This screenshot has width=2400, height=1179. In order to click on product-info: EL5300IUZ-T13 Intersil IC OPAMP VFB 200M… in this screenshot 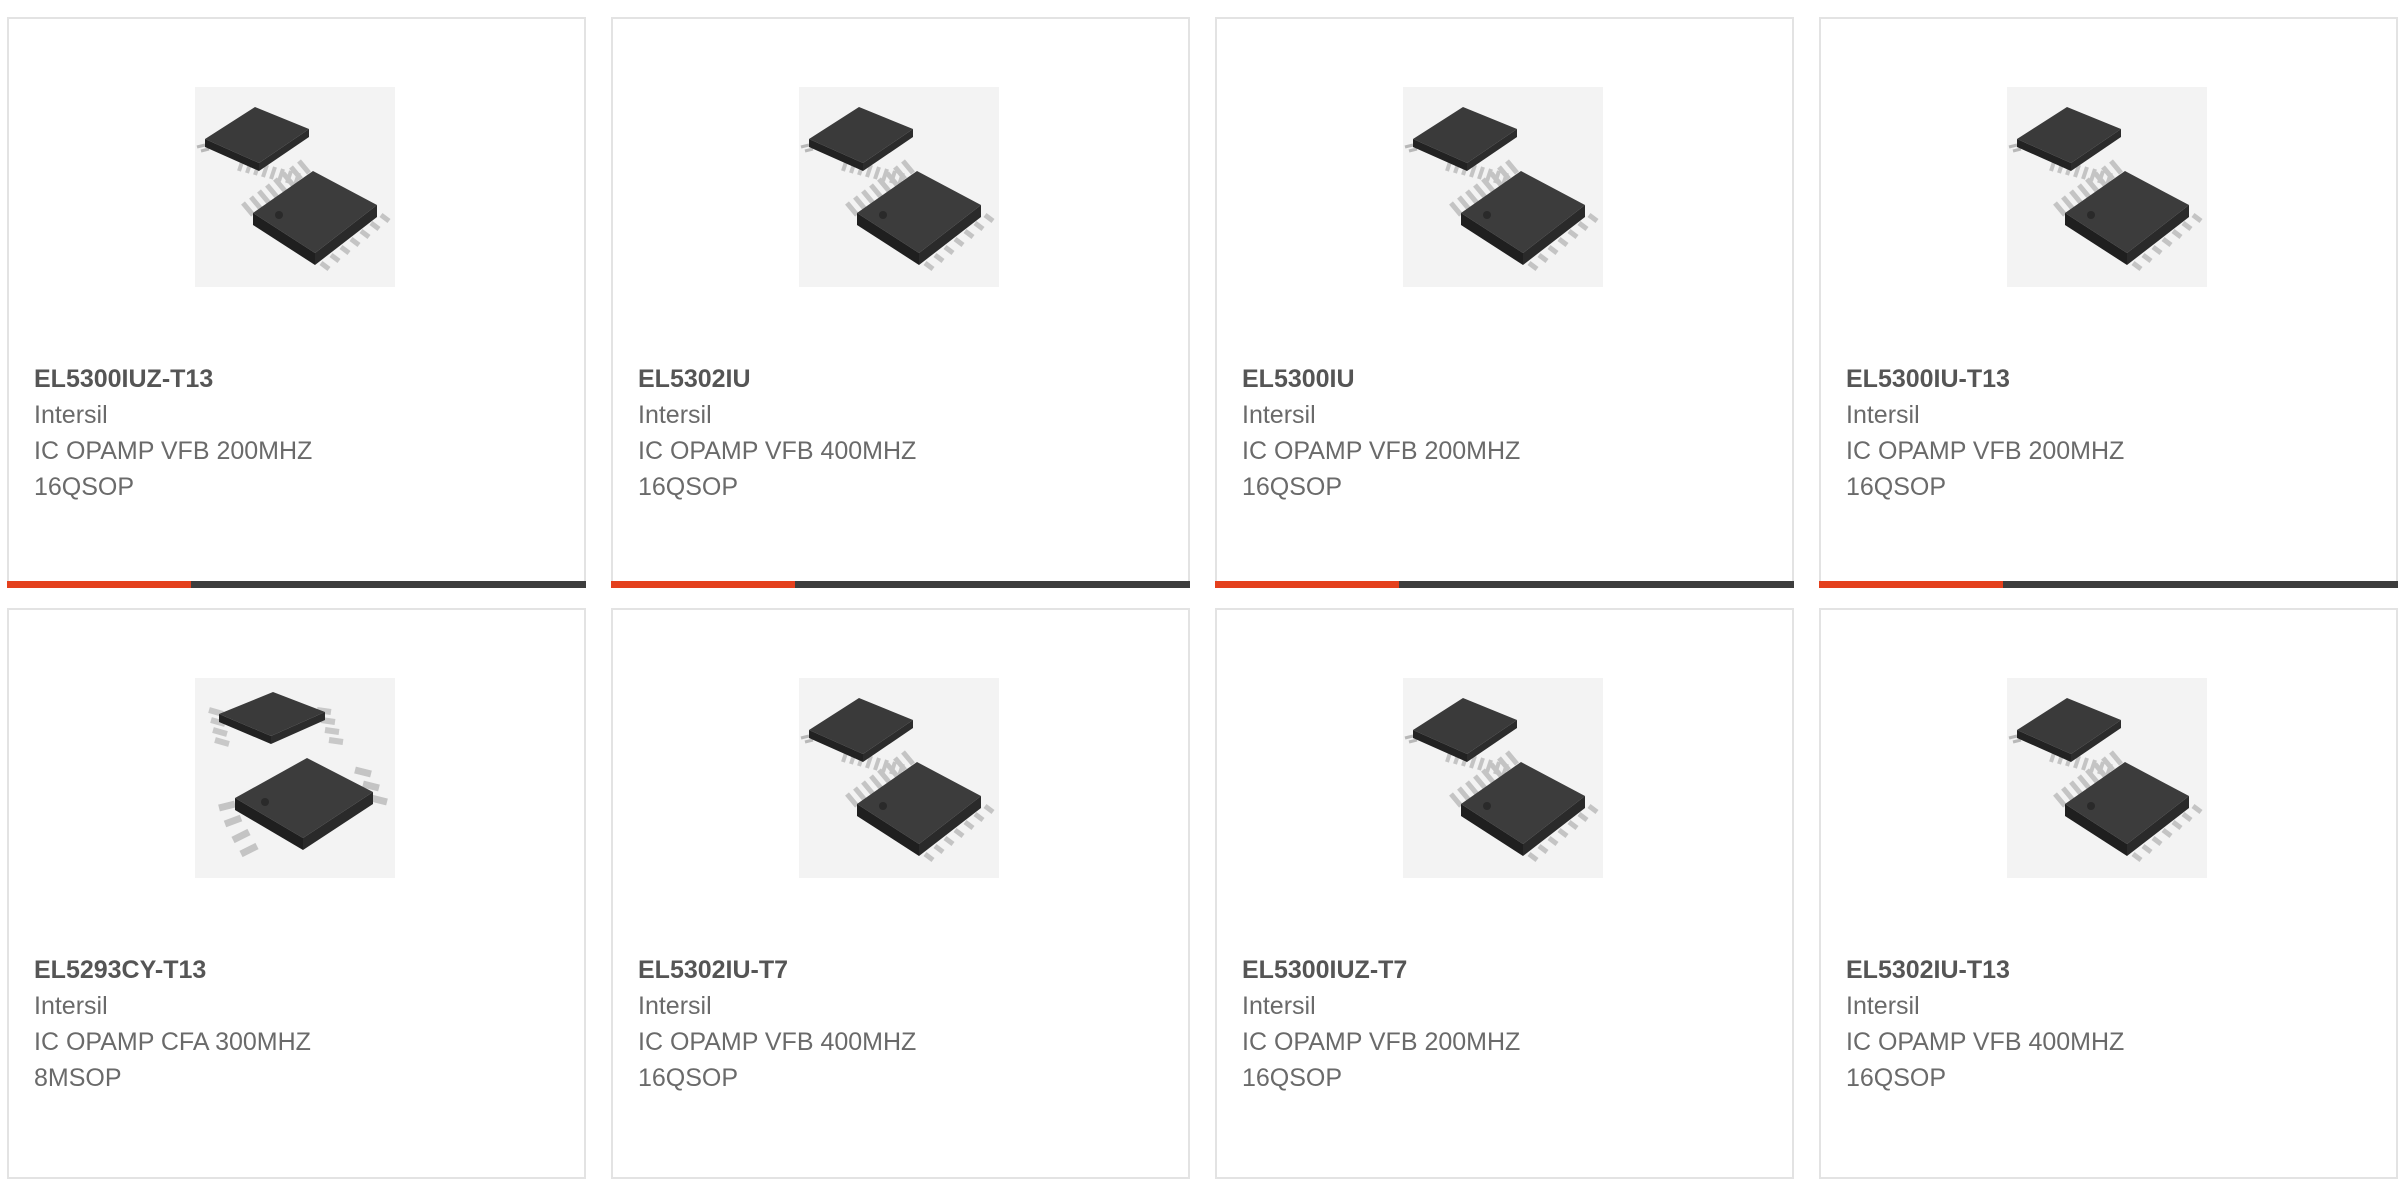, I will do `click(214, 433)`.